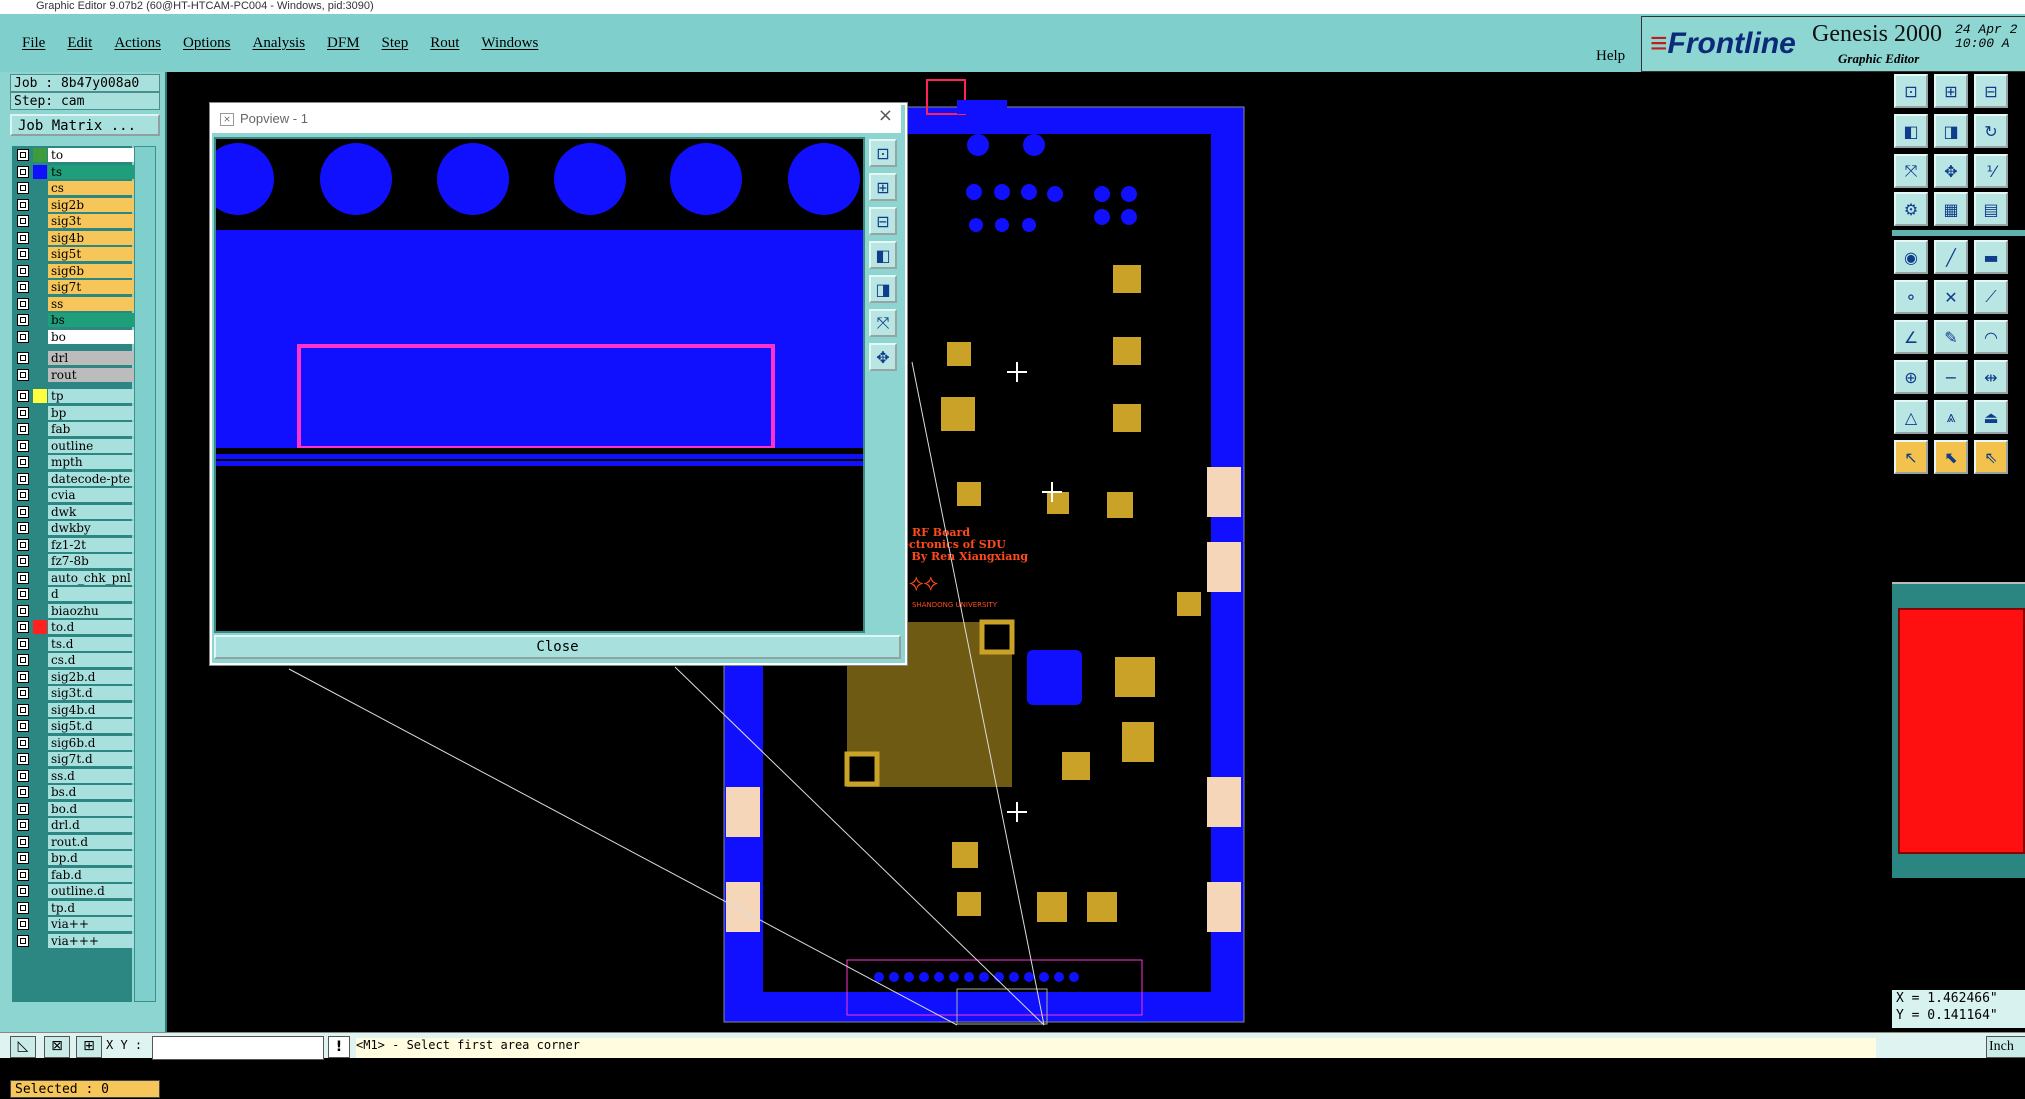  I want to click on layer-row: mpth, so click(80, 462).